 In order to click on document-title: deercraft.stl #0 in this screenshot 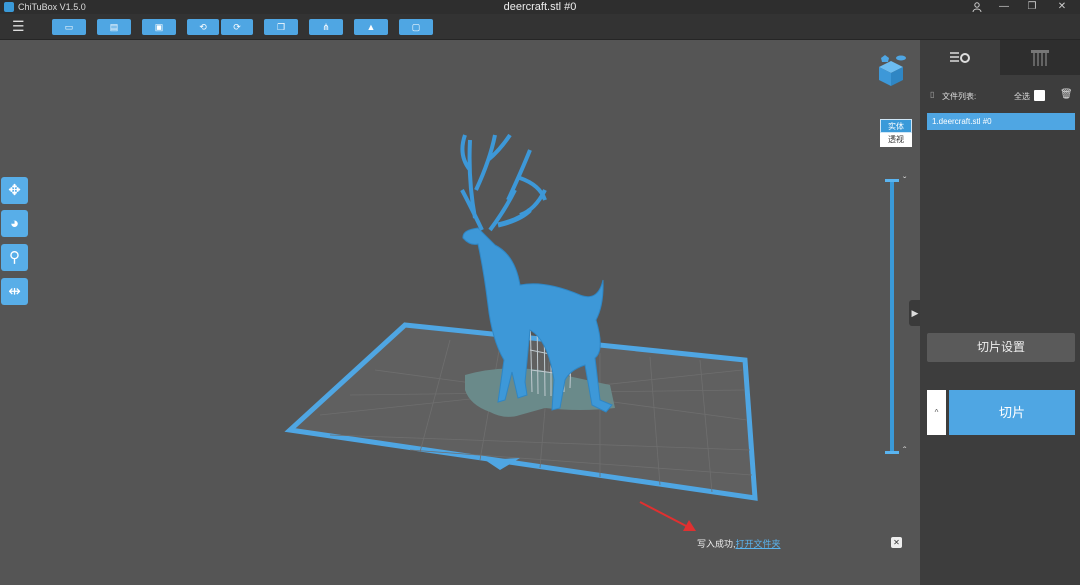, I will do `click(540, 7)`.